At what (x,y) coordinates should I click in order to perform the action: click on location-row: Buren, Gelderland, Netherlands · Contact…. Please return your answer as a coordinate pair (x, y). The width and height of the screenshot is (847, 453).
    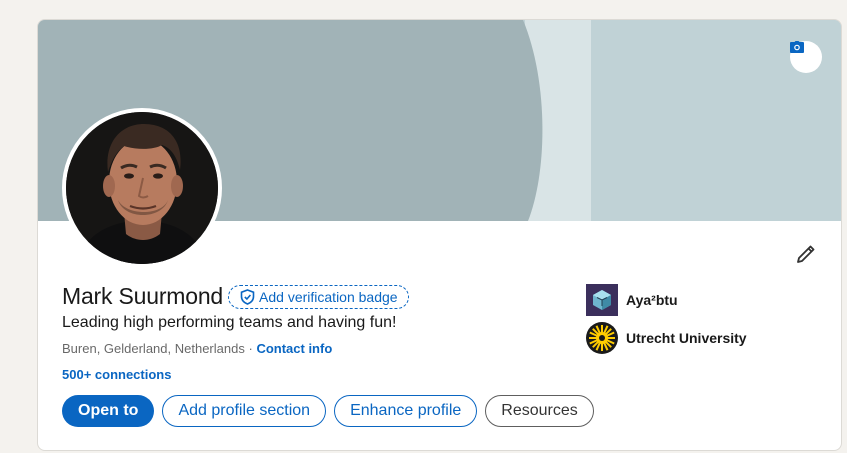
    Looking at the image, I should click on (197, 348).